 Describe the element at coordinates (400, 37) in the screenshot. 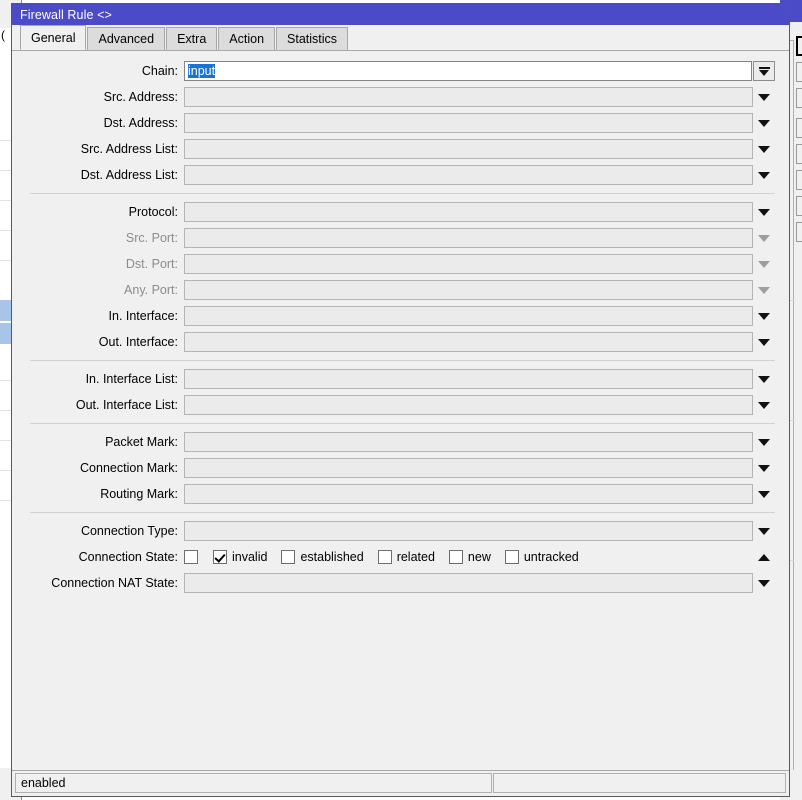

I see `tab-bar: General Advanced Extra Action Statistics` at that location.